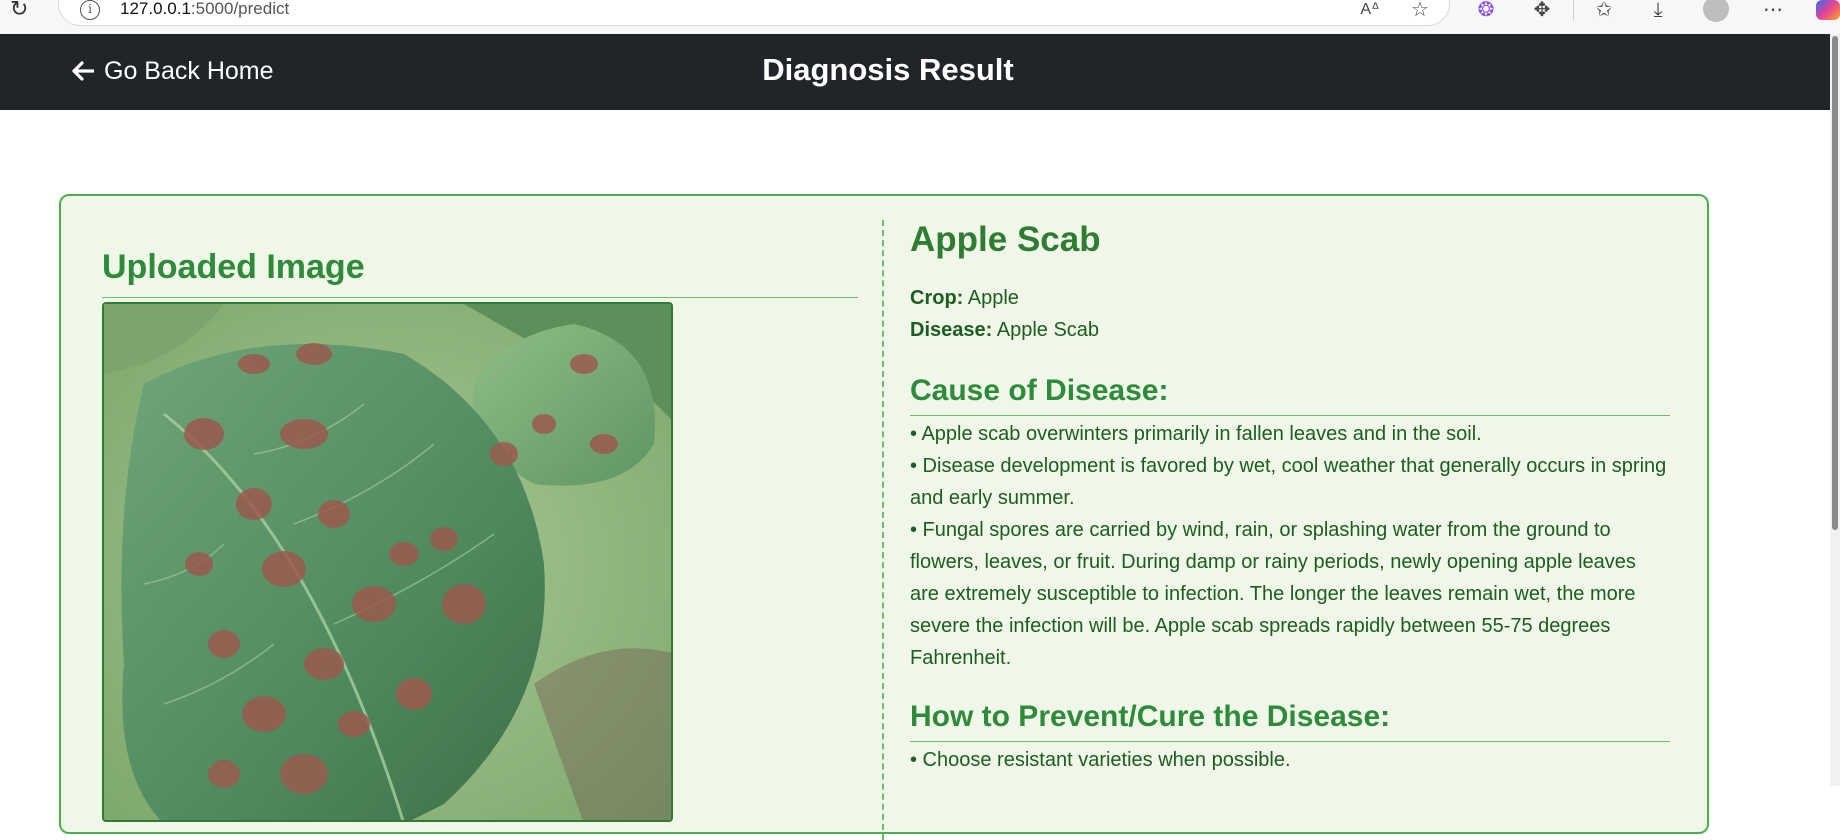  Describe the element at coordinates (1658, 12) in the screenshot. I see `downloads-icon: ⤓` at that location.